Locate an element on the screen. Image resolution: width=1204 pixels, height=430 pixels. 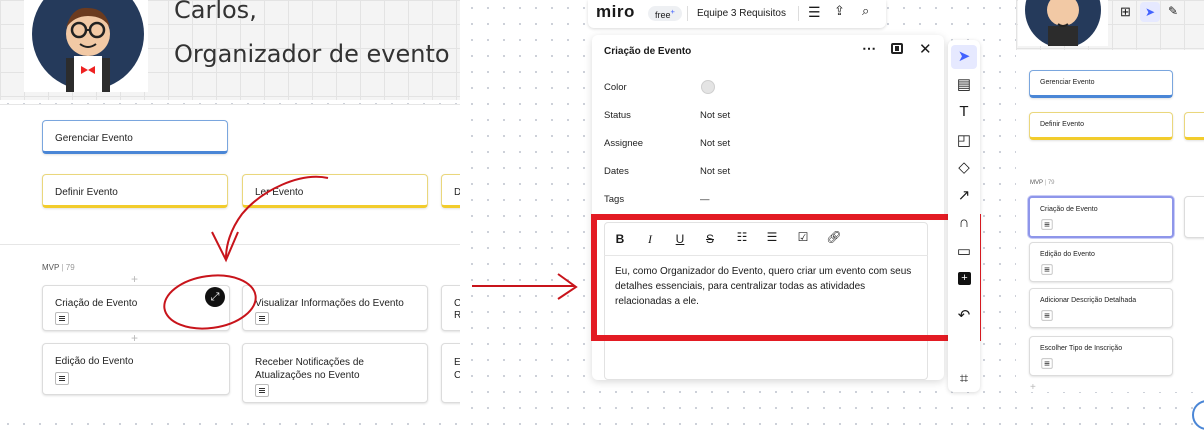
template-icon: ▤ is located at coordinates (964, 84).